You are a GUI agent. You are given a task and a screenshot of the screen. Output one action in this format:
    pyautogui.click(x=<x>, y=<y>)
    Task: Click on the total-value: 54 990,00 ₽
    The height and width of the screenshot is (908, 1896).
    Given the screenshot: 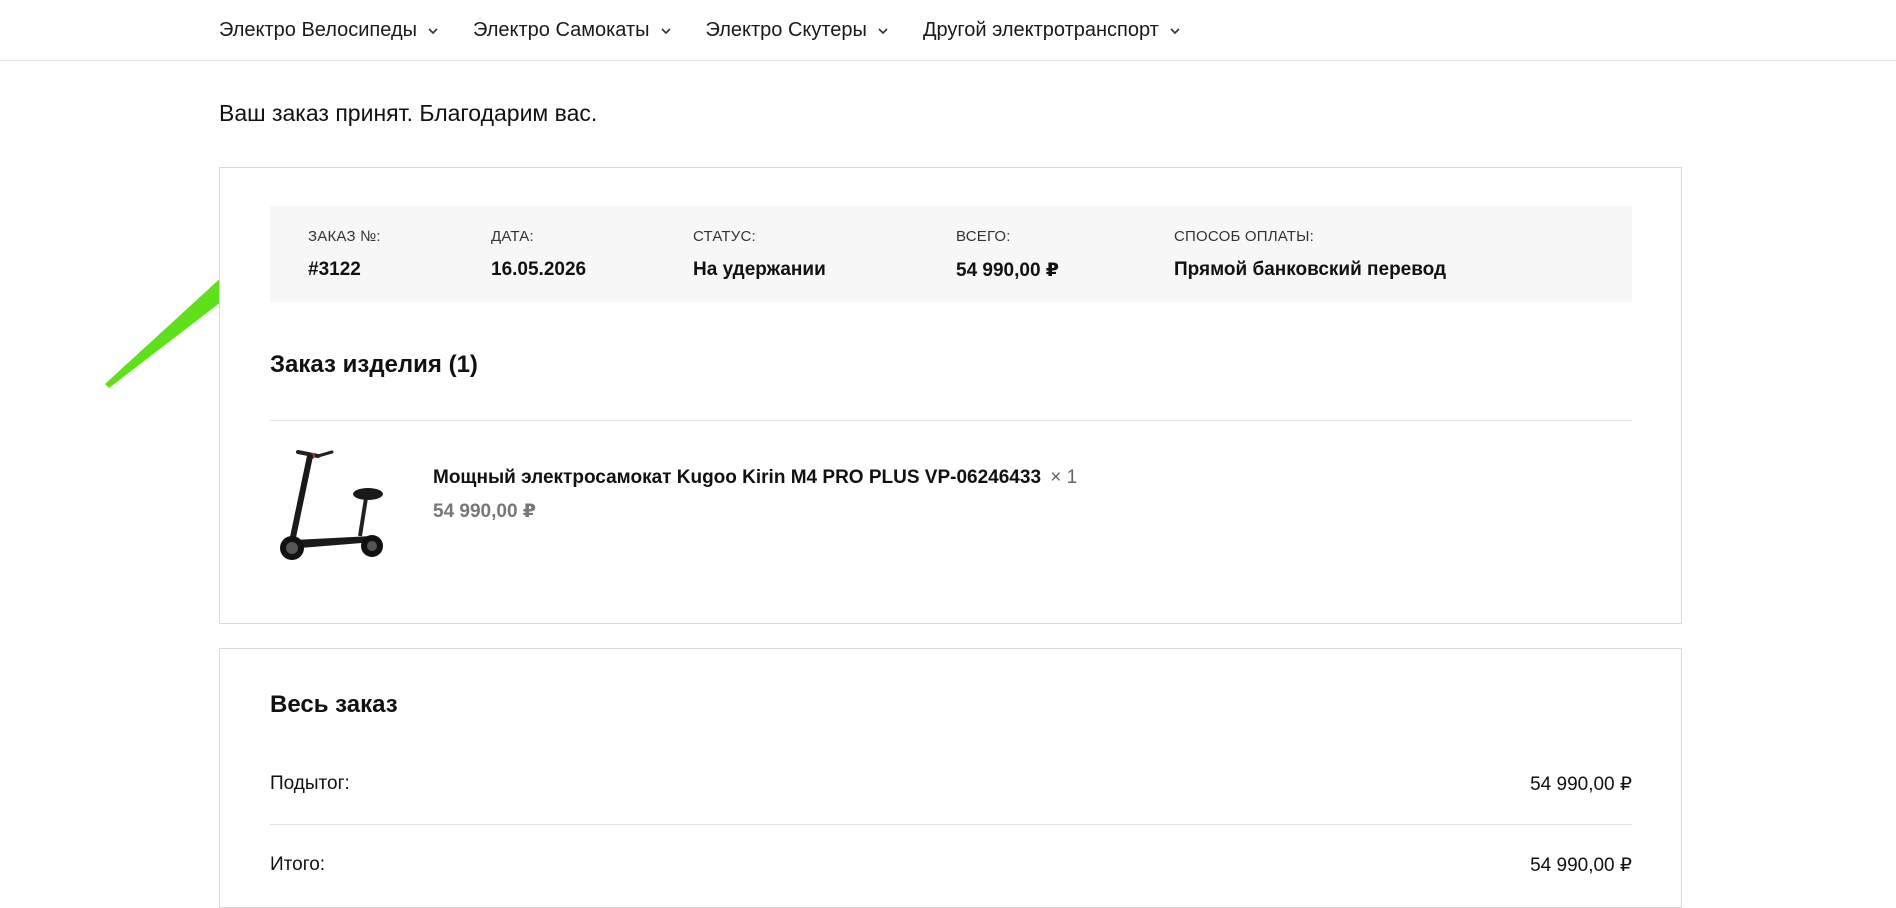 What is the action you would take?
    pyautogui.click(x=1581, y=865)
    